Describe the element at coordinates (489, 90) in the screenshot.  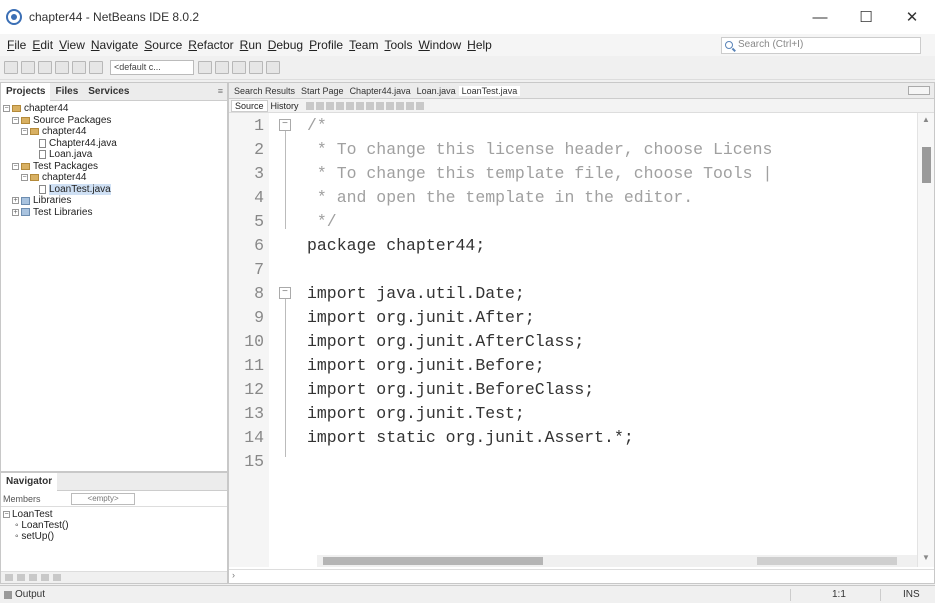
I see `tab-loantest-java: LoanTest.java` at that location.